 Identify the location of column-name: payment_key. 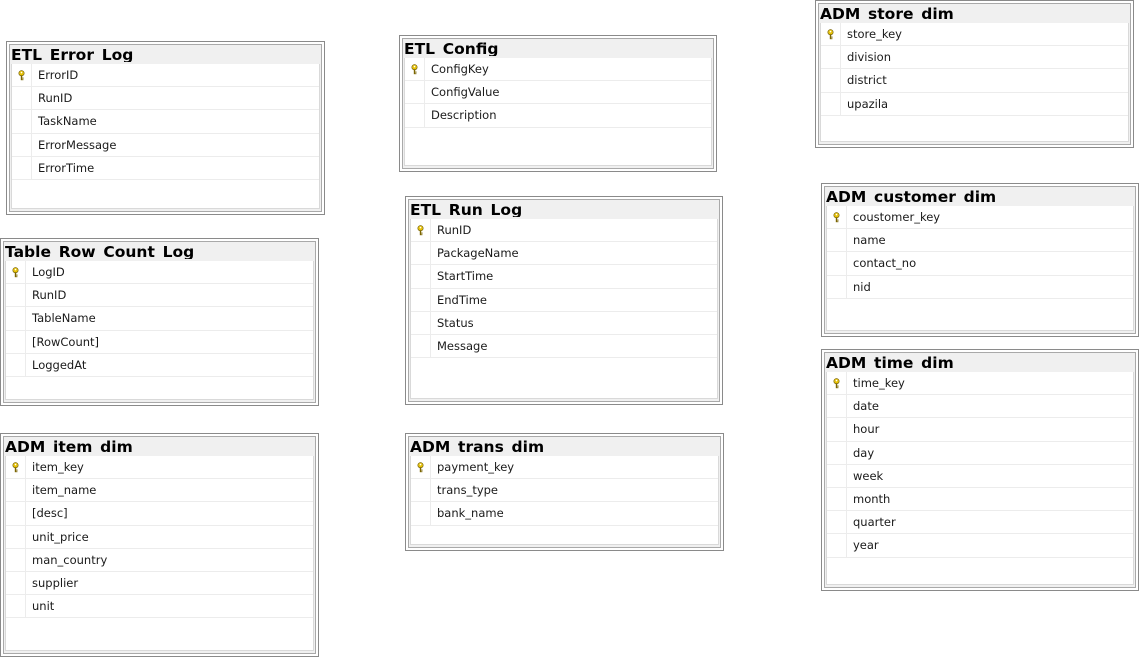
(476, 467).